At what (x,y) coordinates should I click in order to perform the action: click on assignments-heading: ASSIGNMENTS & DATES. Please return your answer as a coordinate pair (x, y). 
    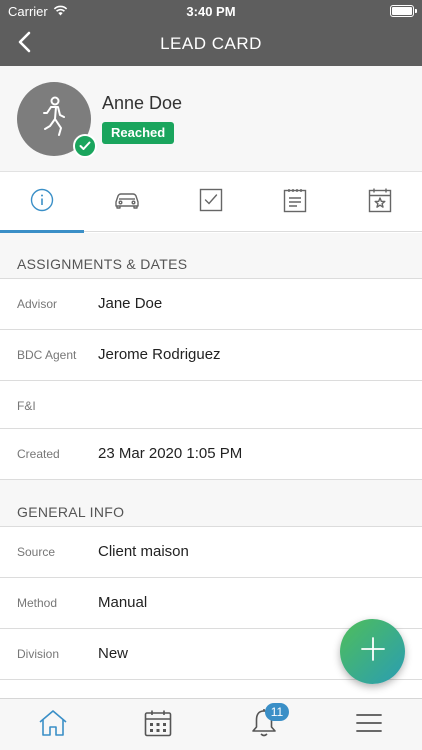
    Looking at the image, I should click on (102, 264).